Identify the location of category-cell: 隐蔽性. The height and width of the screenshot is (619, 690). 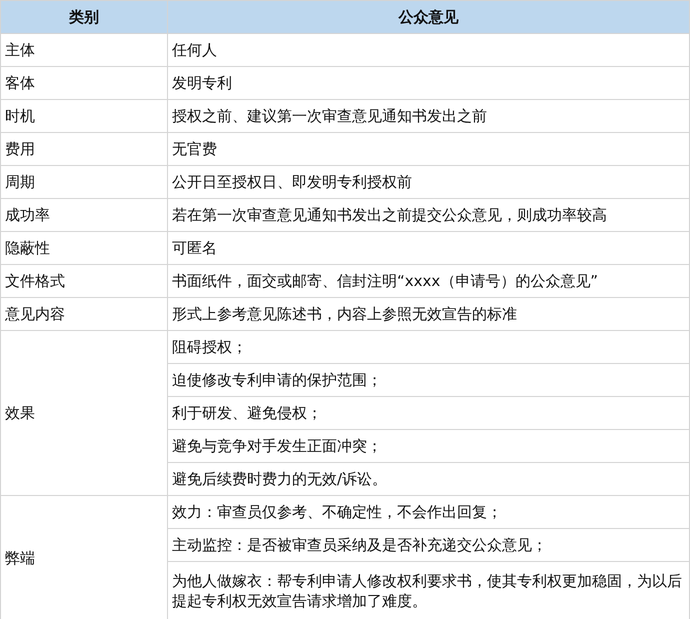
(84, 248).